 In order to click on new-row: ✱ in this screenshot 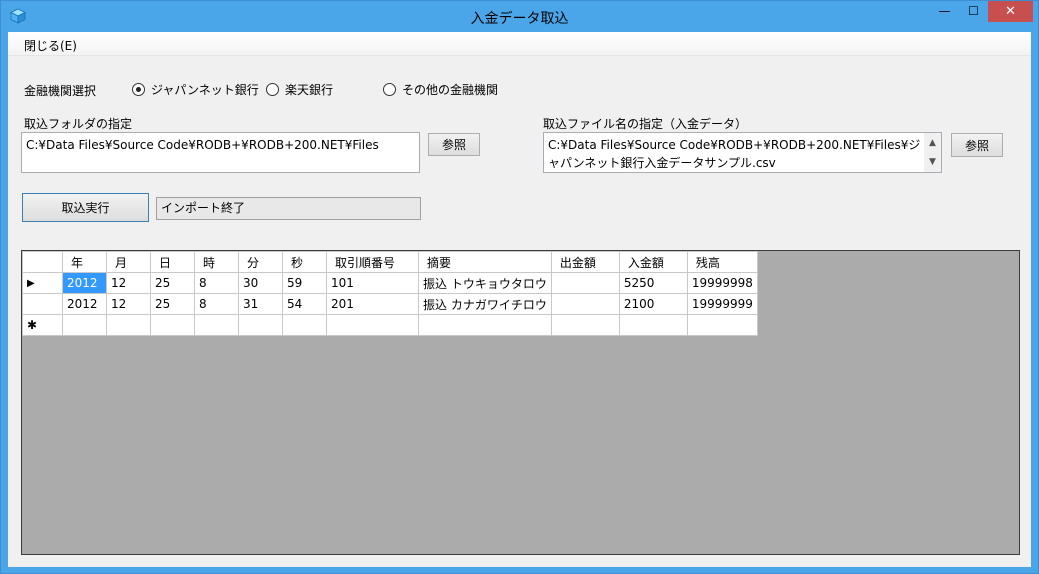, I will do `click(390, 325)`.